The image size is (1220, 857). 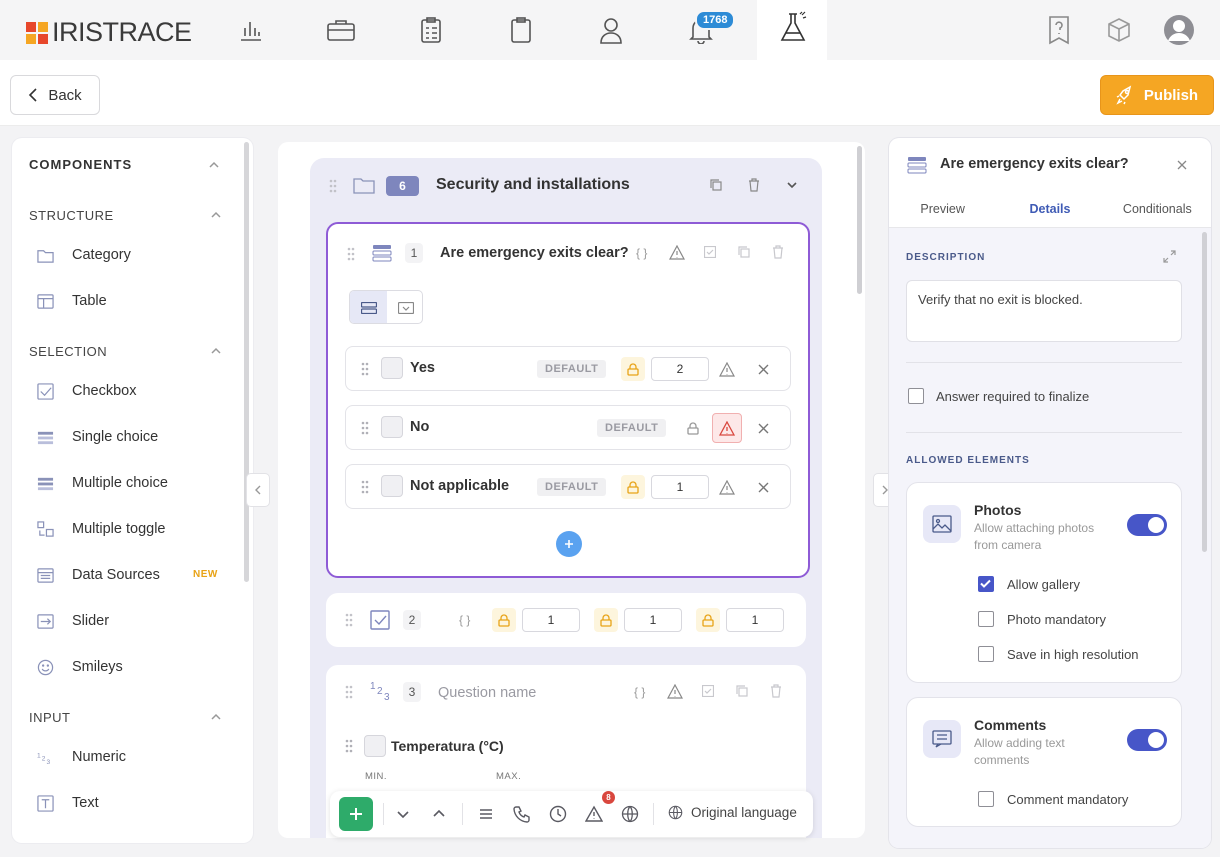 I want to click on collapse-left-button, so click(x=258, y=490).